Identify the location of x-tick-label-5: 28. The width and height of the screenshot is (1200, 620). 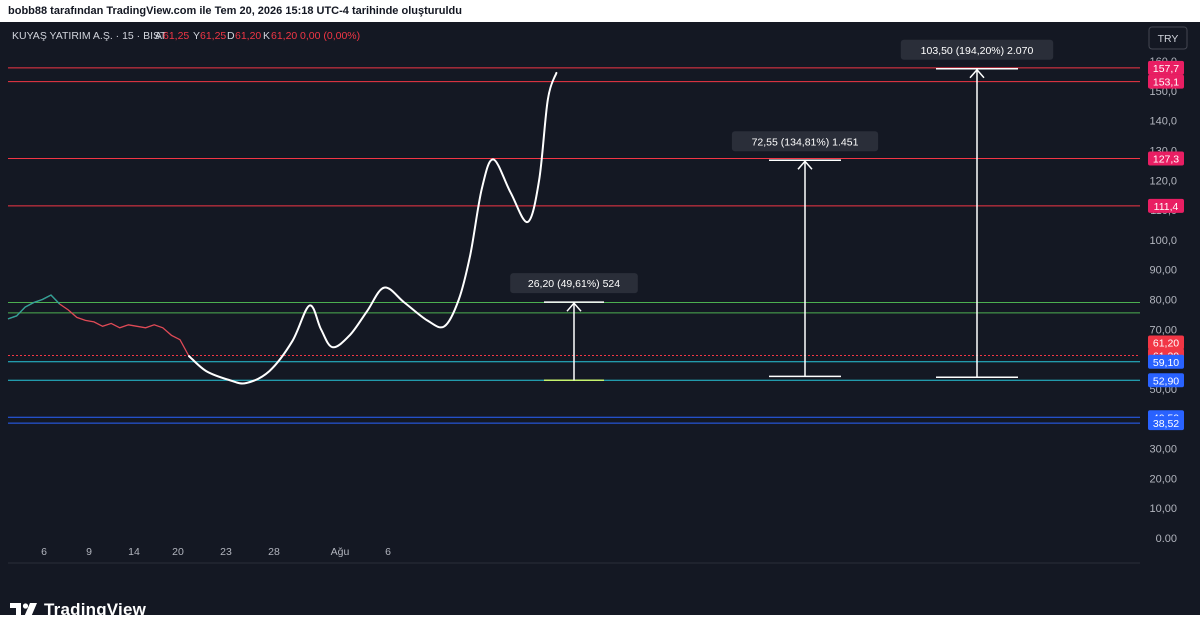
(274, 552).